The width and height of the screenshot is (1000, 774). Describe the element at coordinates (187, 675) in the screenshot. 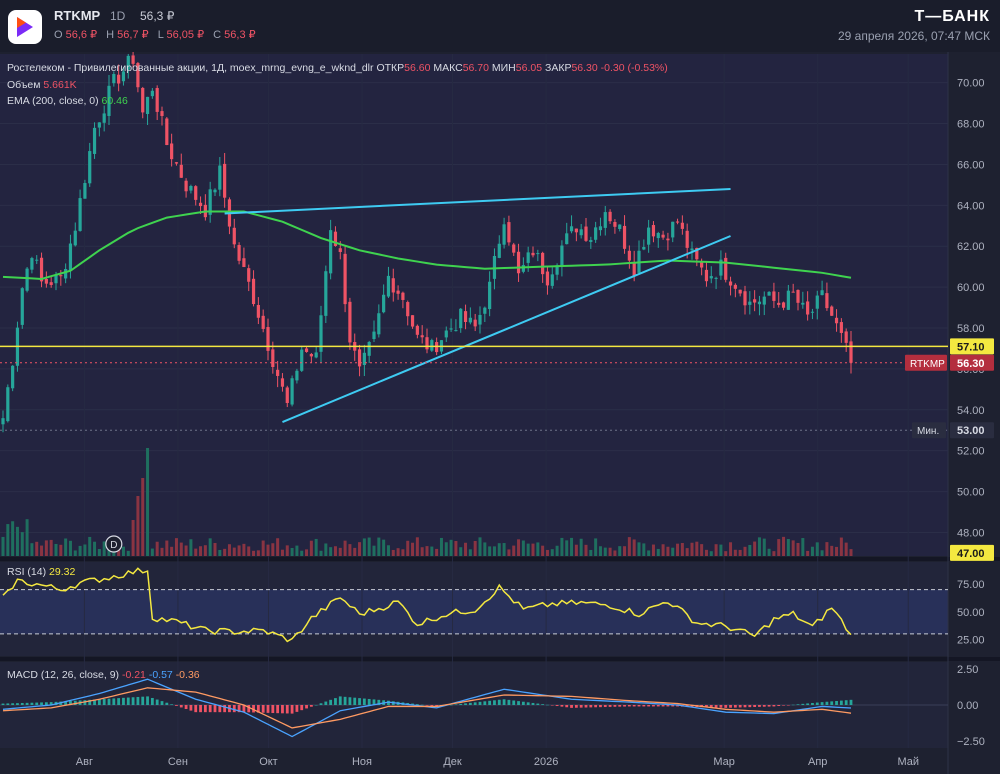

I see `macd-hist-value: -0.36` at that location.